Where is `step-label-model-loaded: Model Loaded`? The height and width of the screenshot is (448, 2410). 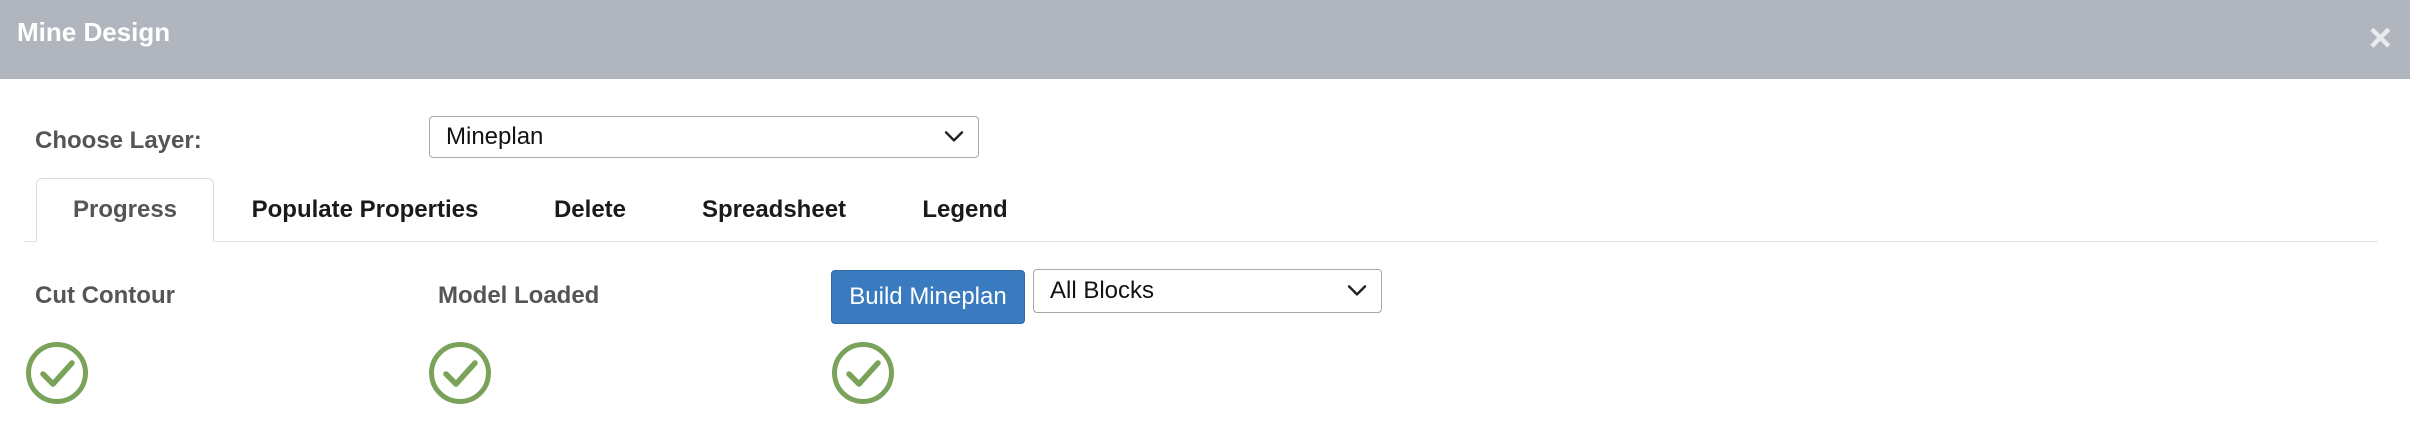
step-label-model-loaded: Model Loaded is located at coordinates (519, 295).